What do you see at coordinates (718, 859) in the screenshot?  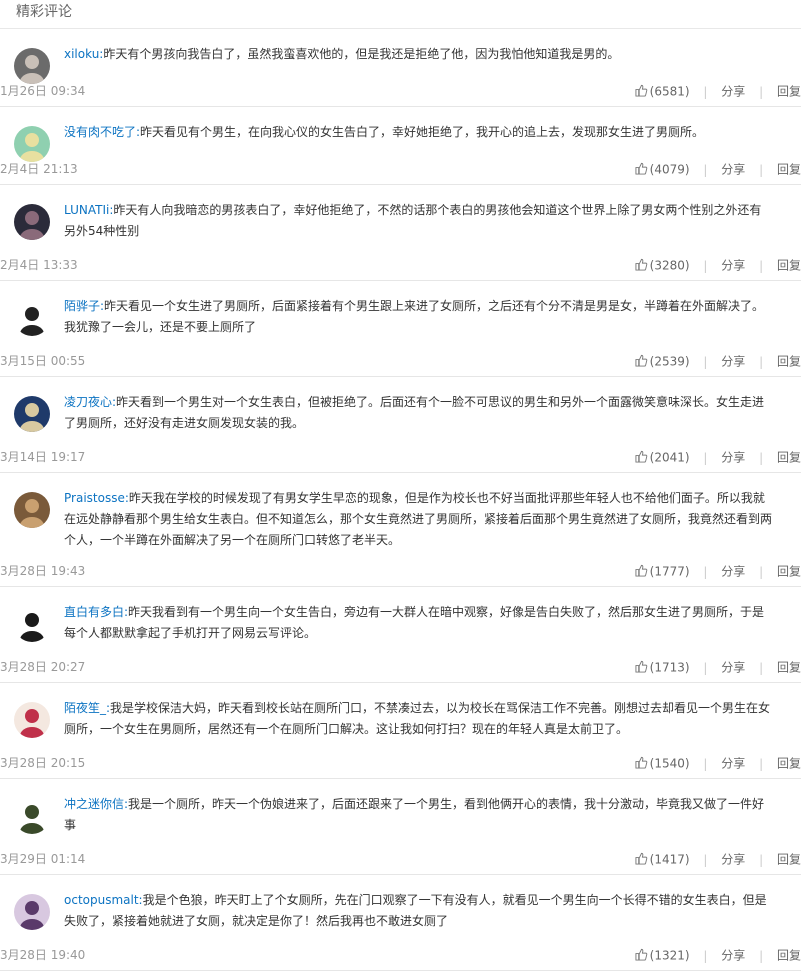 I see `comment-actions: (1417) | 分享 | 回复` at bounding box center [718, 859].